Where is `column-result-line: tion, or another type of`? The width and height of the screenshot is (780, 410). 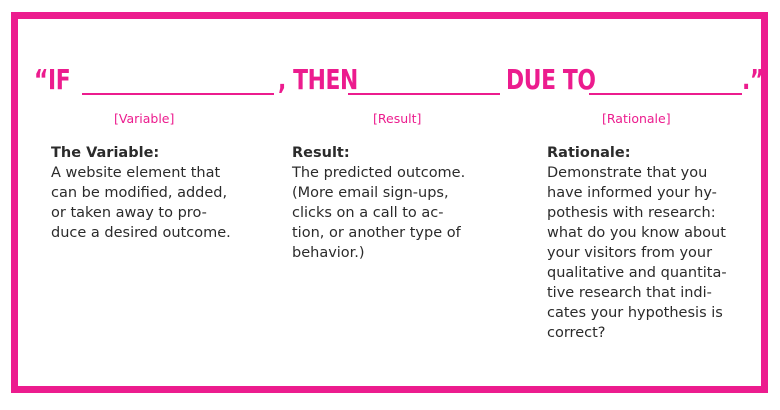 column-result-line: tion, or another type of is located at coordinates (376, 233).